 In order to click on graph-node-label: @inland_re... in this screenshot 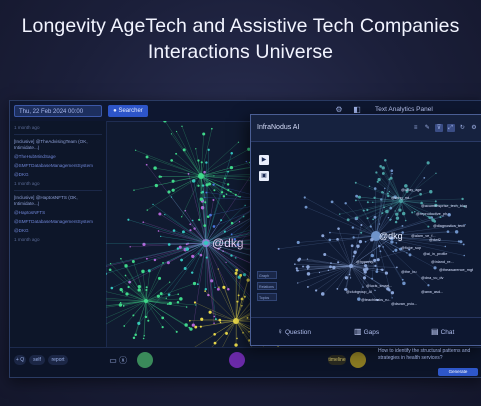, I will do `click(442, 262)`.